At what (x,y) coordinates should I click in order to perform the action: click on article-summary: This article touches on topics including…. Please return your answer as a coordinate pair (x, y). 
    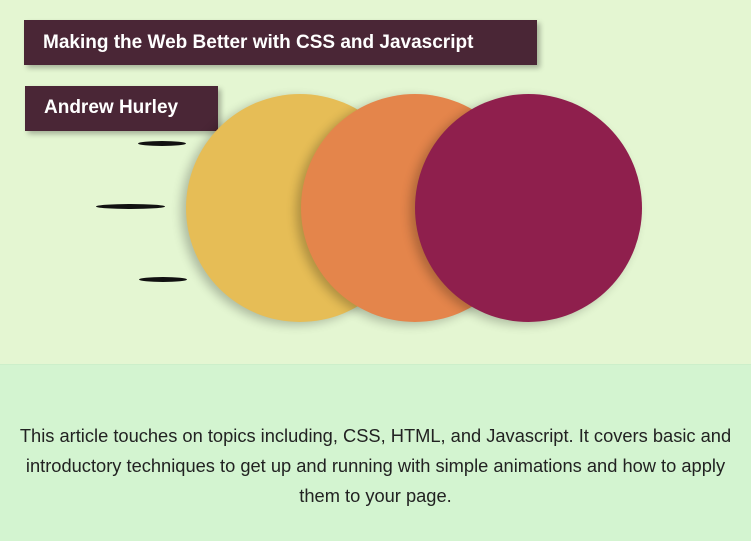
    Looking at the image, I should click on (375, 466).